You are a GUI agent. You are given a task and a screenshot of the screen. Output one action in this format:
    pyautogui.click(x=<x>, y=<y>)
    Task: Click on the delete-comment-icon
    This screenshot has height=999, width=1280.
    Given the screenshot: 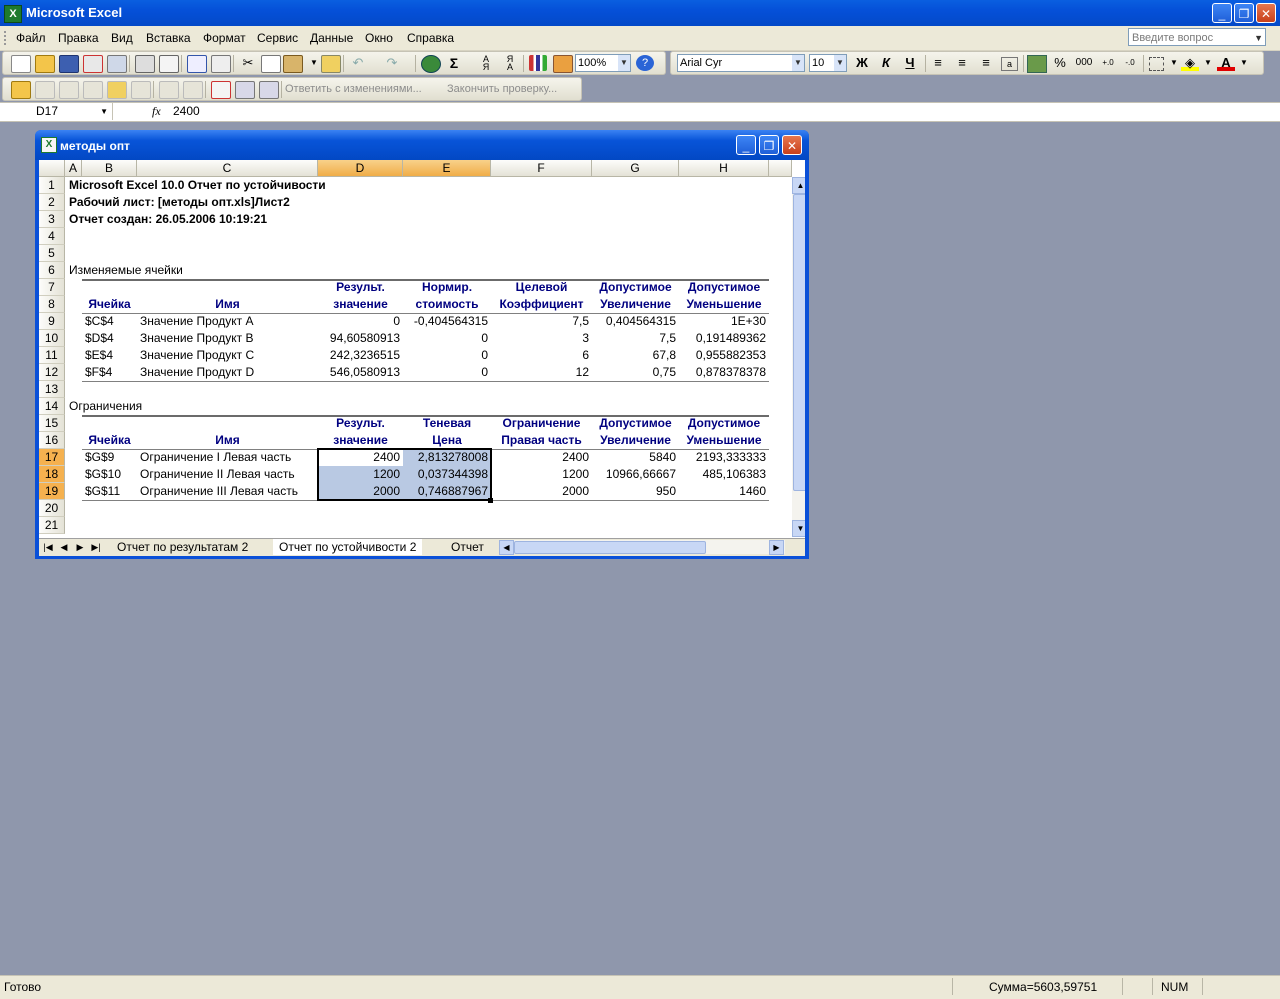 What is the action you would take?
    pyautogui.click(x=141, y=90)
    